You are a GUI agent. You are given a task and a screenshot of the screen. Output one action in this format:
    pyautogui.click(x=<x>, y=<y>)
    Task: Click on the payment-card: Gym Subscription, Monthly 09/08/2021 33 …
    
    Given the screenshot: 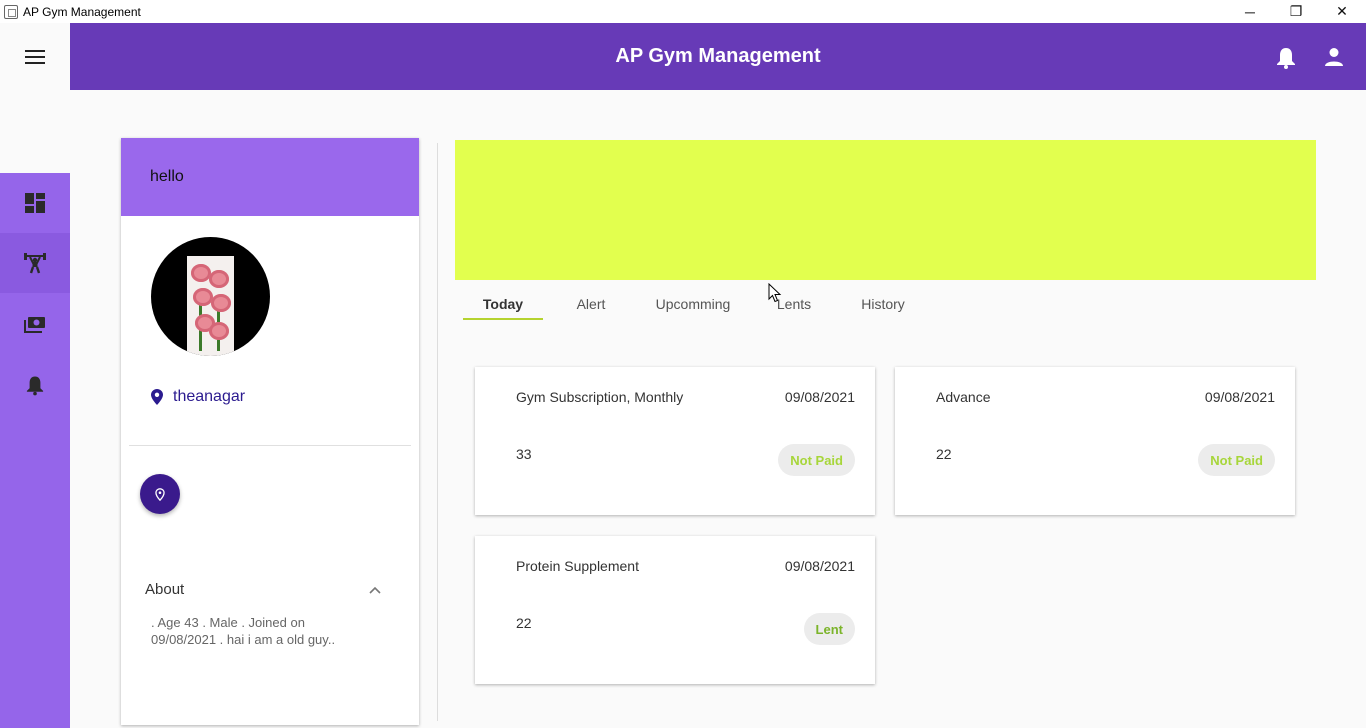 What is the action you would take?
    pyautogui.click(x=675, y=441)
    